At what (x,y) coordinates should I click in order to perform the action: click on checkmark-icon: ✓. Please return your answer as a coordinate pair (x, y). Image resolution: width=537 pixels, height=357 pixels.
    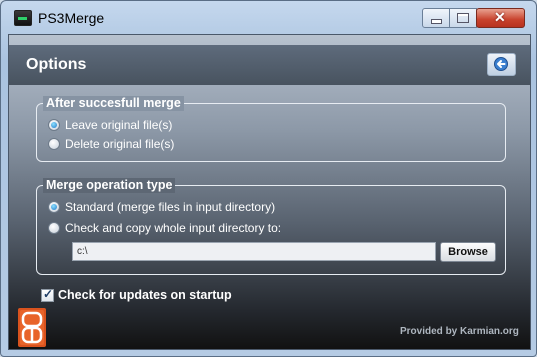
    Looking at the image, I should click on (48, 294).